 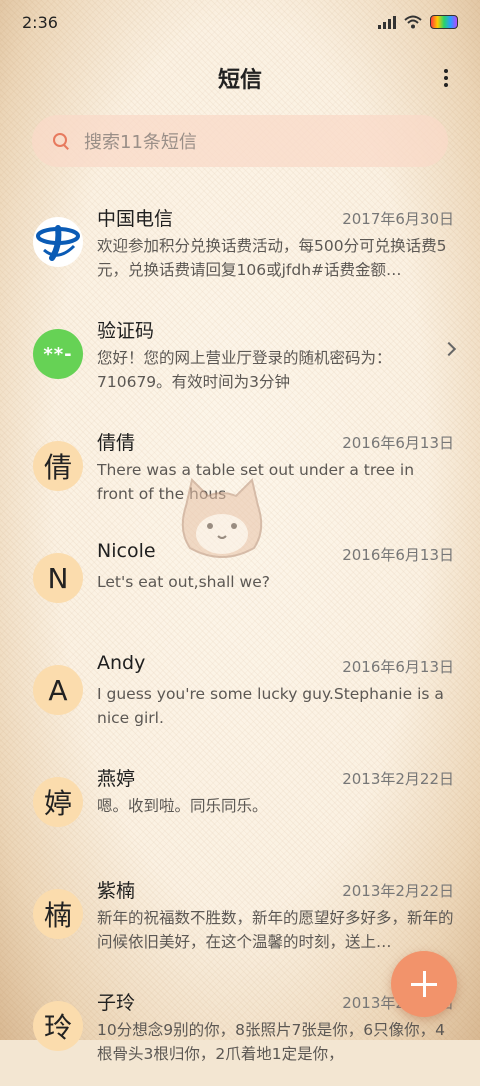 What do you see at coordinates (183, 582) in the screenshot?
I see `message-preview: Let's eat out,shall we?` at bounding box center [183, 582].